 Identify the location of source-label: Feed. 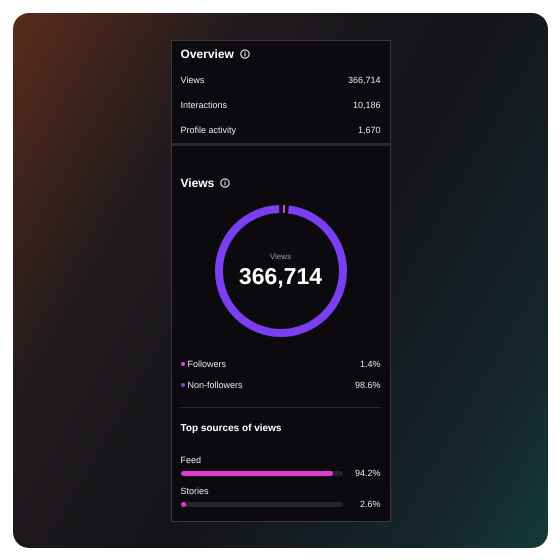
(191, 460).